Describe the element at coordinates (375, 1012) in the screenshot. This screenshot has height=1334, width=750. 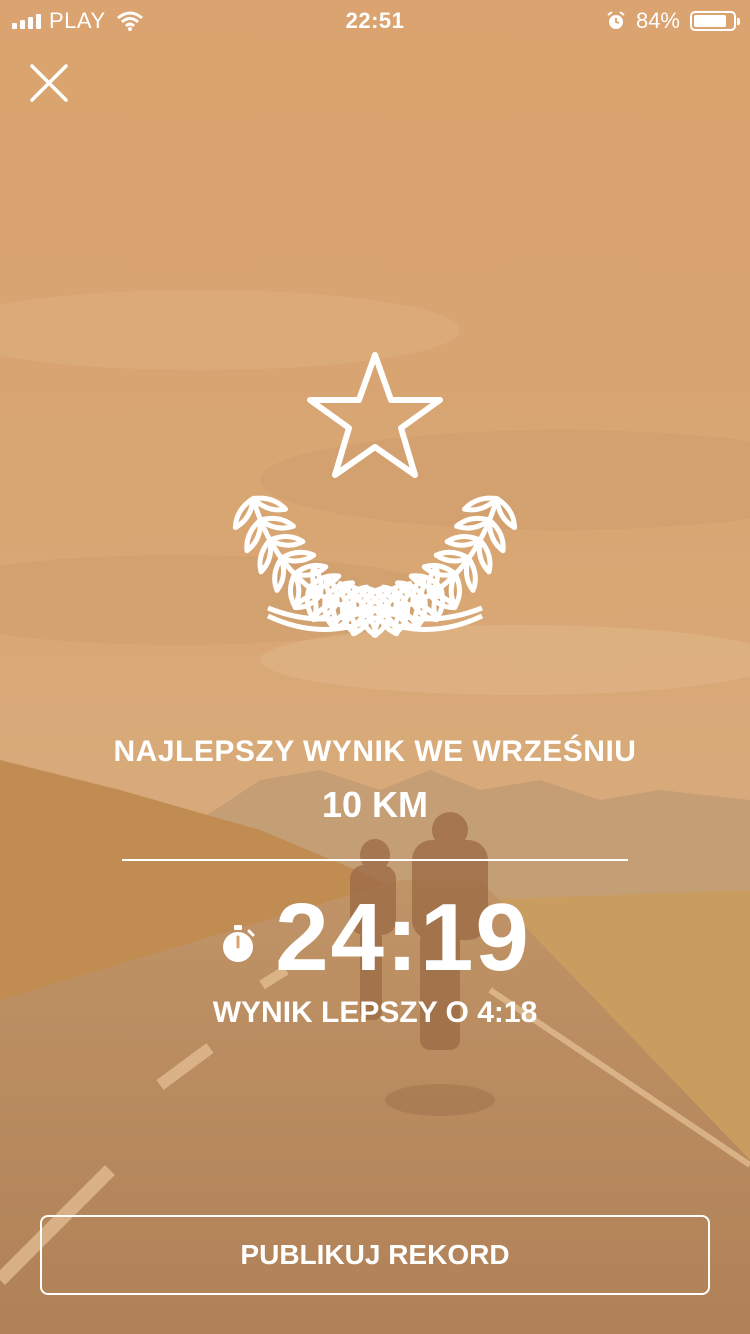
I see `improvement-text: WYNIK LEPSZY O 4:18` at that location.